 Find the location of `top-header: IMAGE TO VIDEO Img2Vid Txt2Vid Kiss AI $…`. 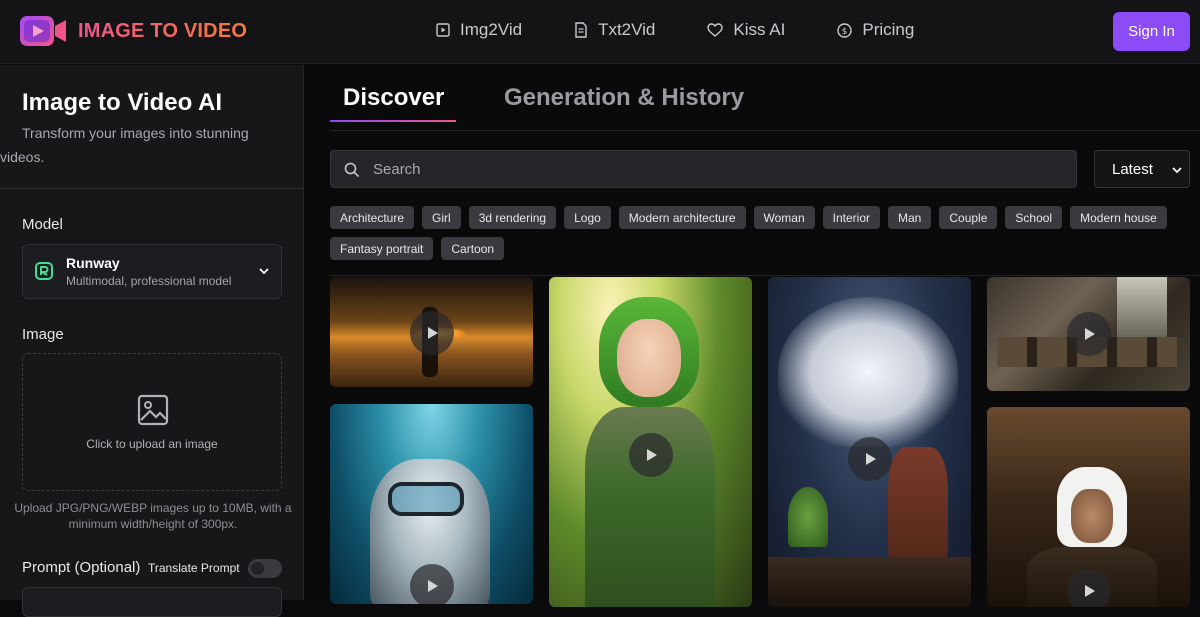

top-header: IMAGE TO VIDEO Img2Vid Txt2Vid Kiss AI $… is located at coordinates (600, 32).